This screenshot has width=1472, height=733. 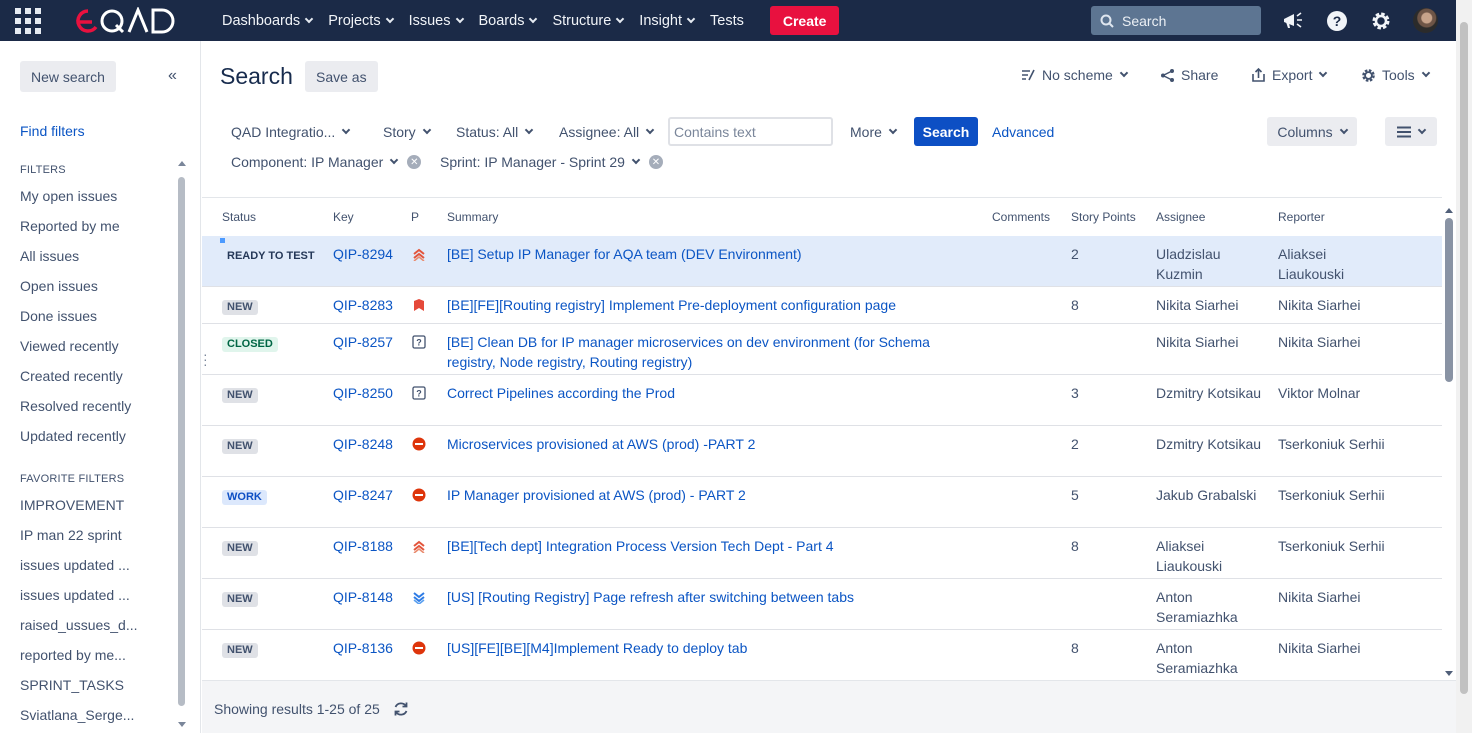 I want to click on nav-tests: Tests, so click(x=727, y=20).